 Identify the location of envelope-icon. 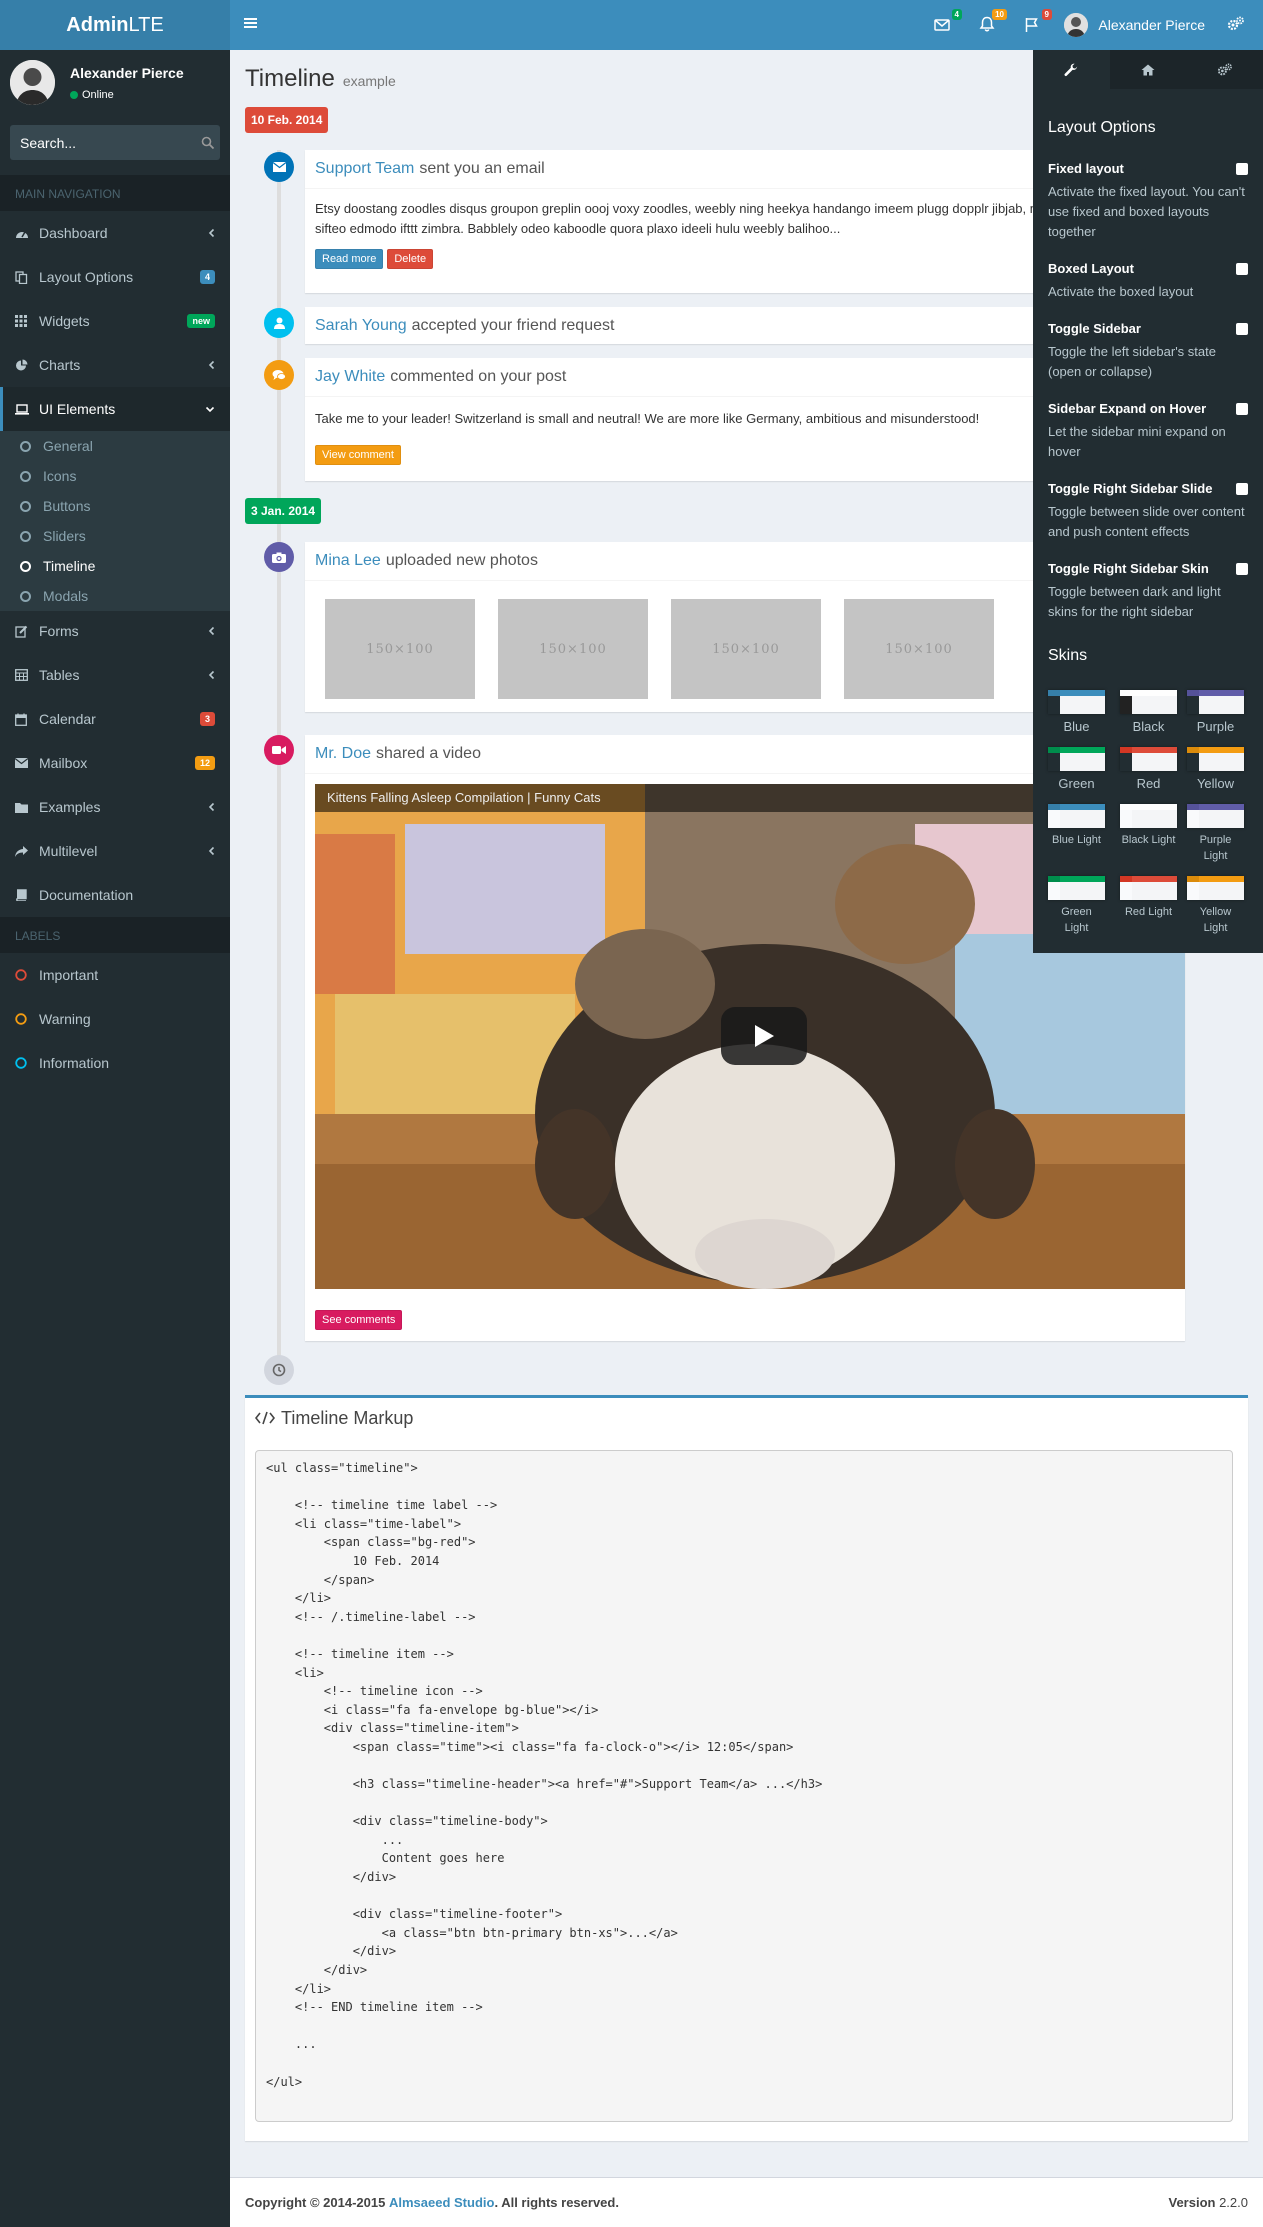
(279, 167).